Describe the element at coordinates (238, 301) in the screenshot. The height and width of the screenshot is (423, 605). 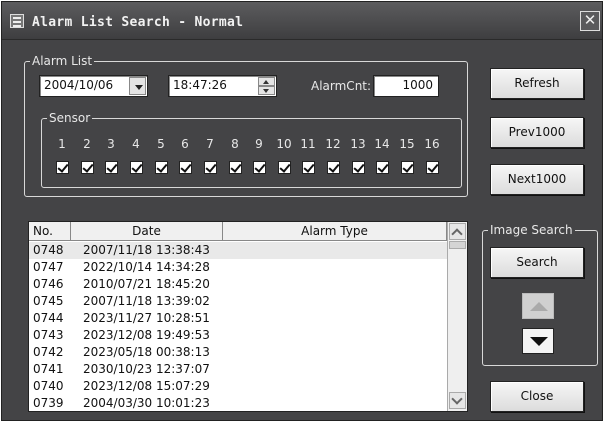
I see `table-row: 0745 2007/11/18 13:39:02` at that location.